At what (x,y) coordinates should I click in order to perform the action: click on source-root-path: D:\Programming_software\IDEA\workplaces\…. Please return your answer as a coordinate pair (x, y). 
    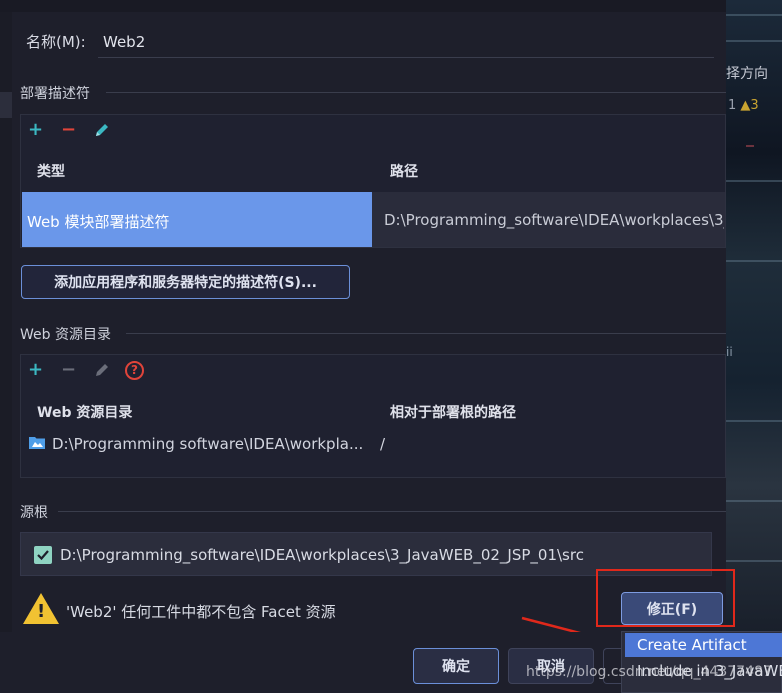
    Looking at the image, I should click on (322, 555).